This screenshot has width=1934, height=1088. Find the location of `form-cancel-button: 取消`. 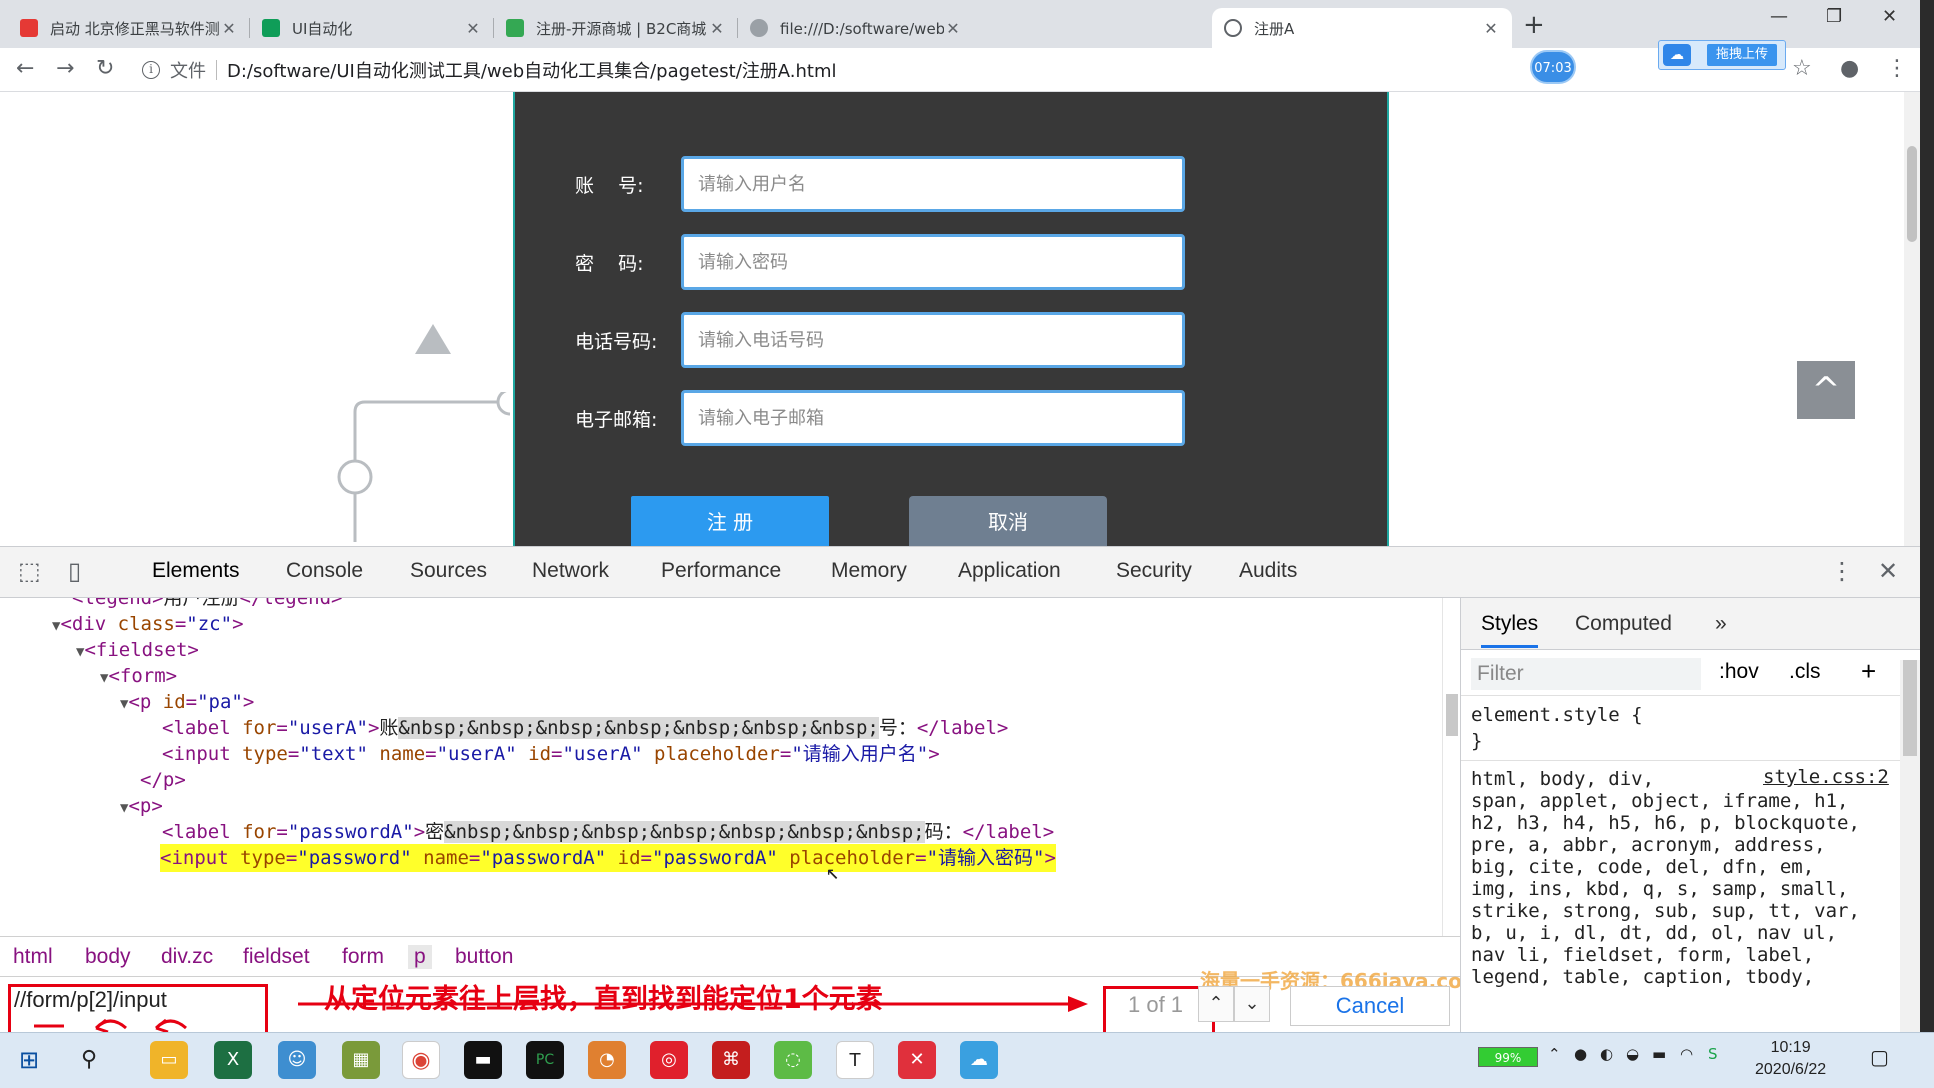

form-cancel-button: 取消 is located at coordinates (1008, 521).